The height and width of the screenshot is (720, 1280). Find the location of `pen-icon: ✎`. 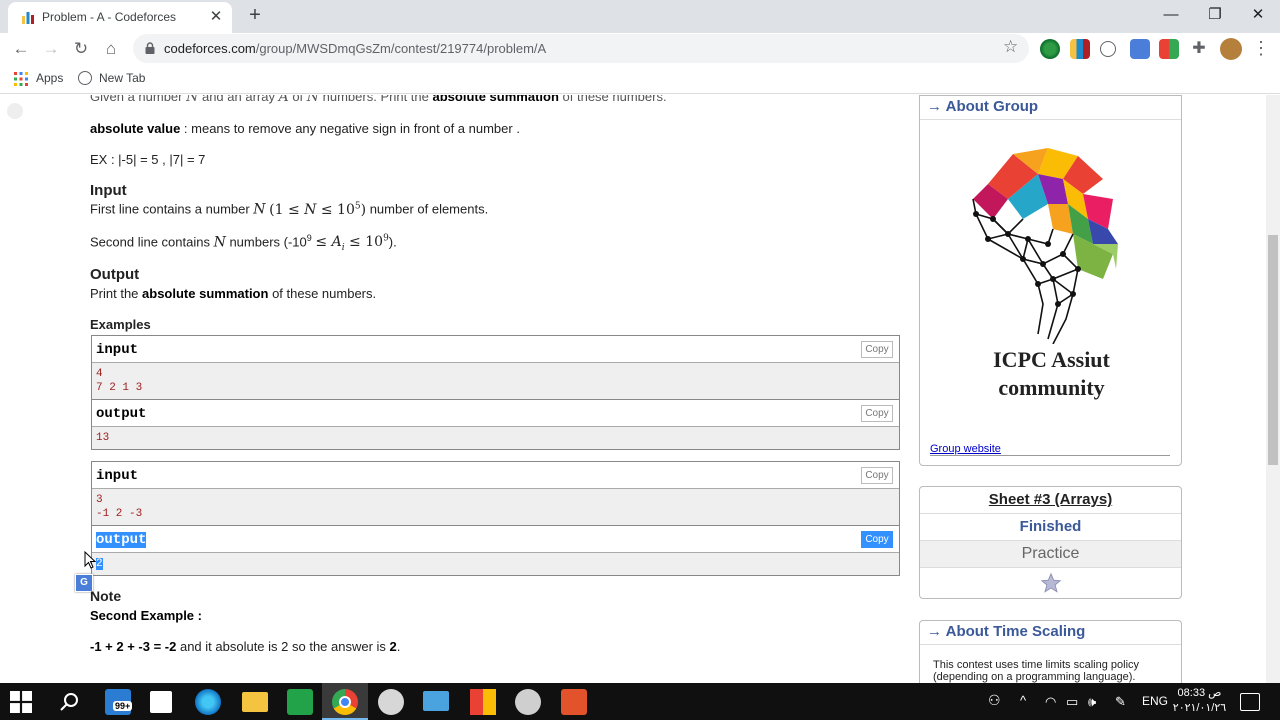

pen-icon: ✎ is located at coordinates (1120, 702).